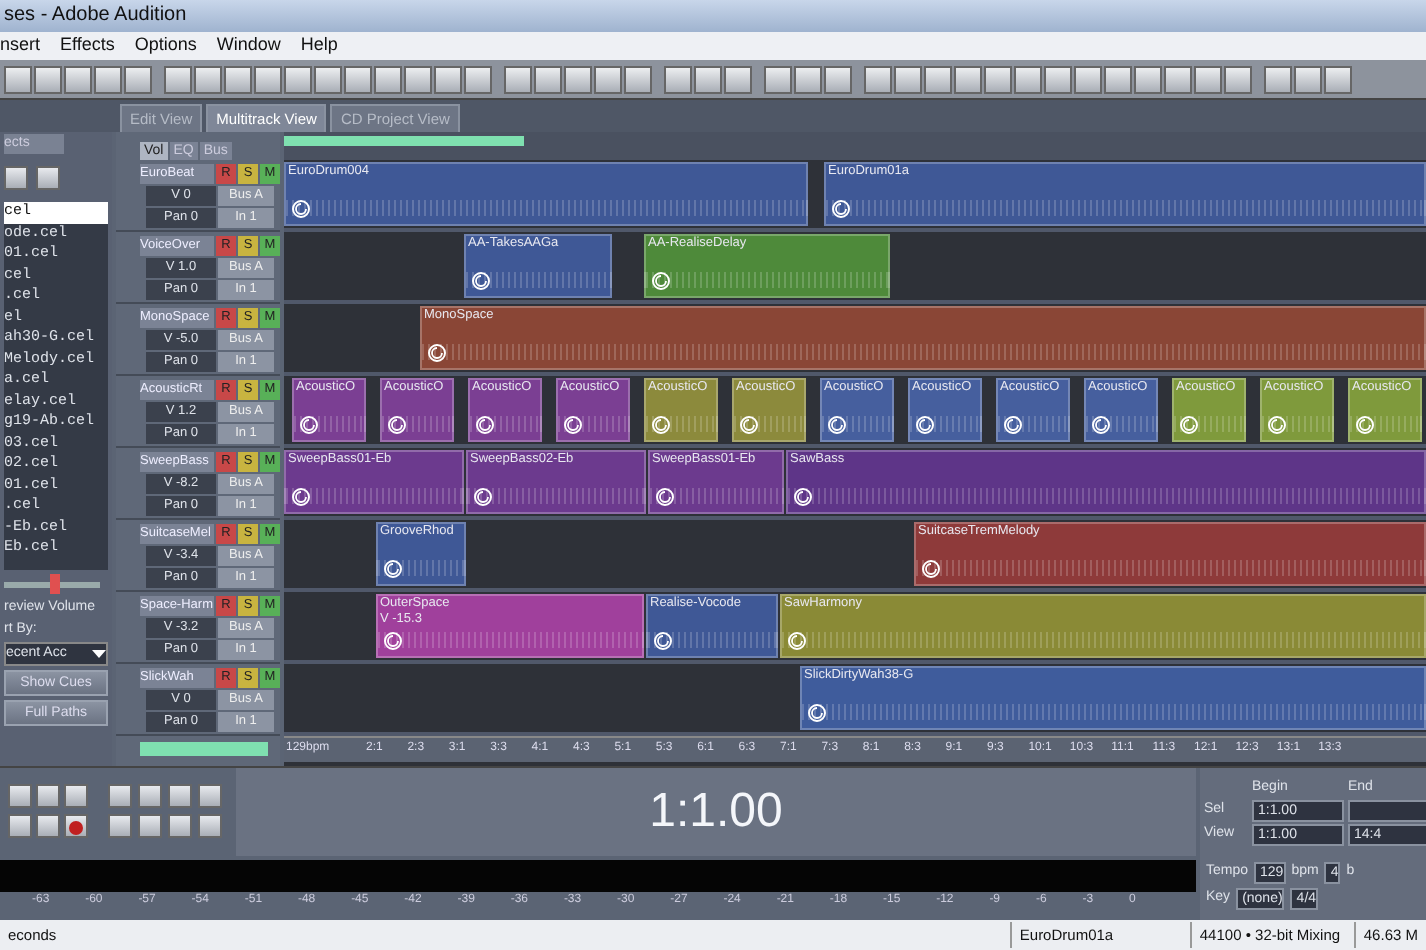 This screenshot has width=1426, height=950. I want to click on scroll-bar, so click(204, 749).